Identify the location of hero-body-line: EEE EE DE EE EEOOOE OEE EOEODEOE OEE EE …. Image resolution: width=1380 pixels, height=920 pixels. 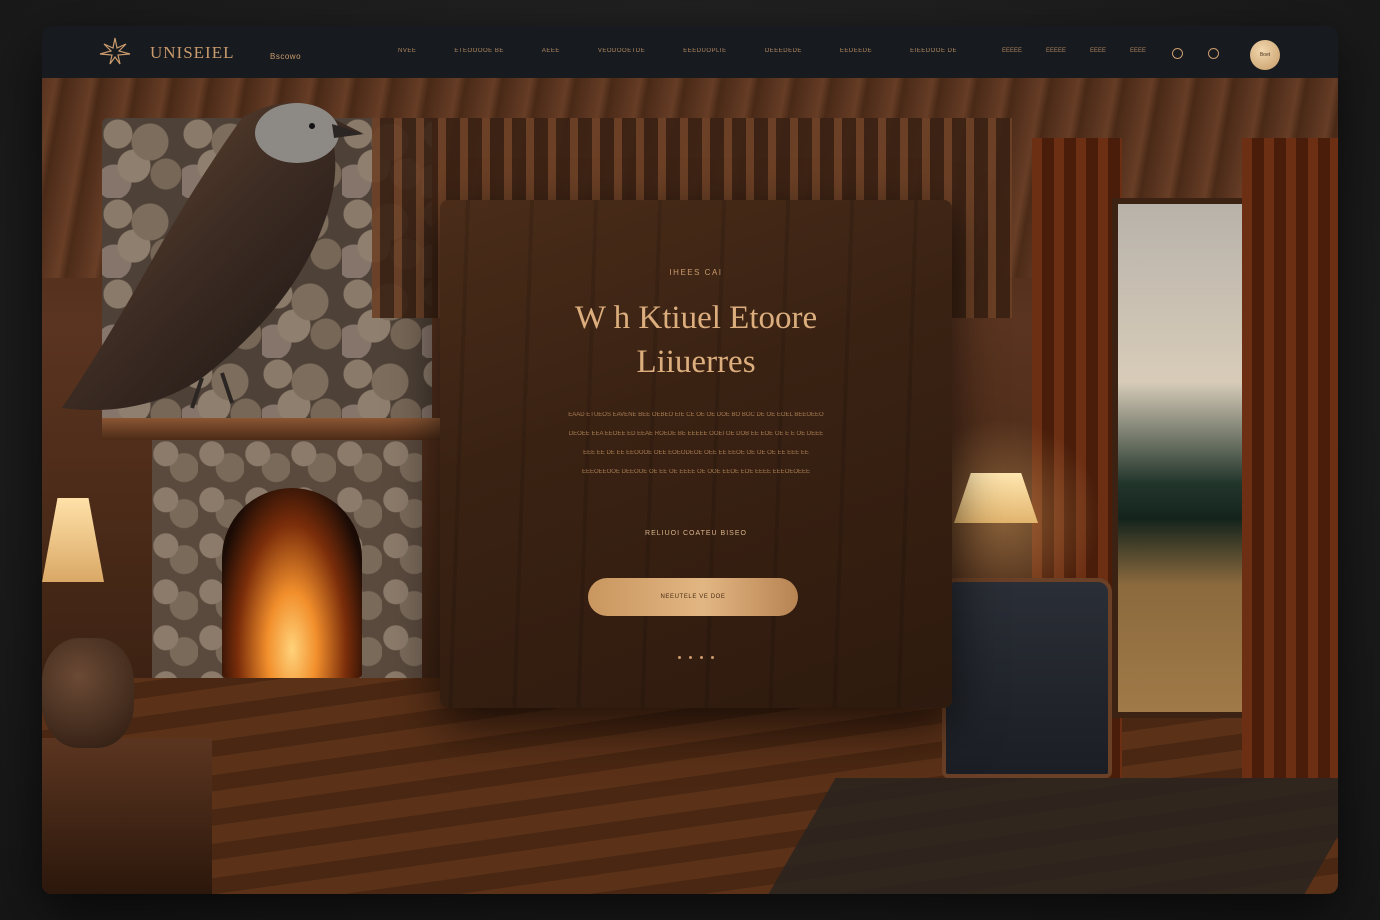
(696, 453).